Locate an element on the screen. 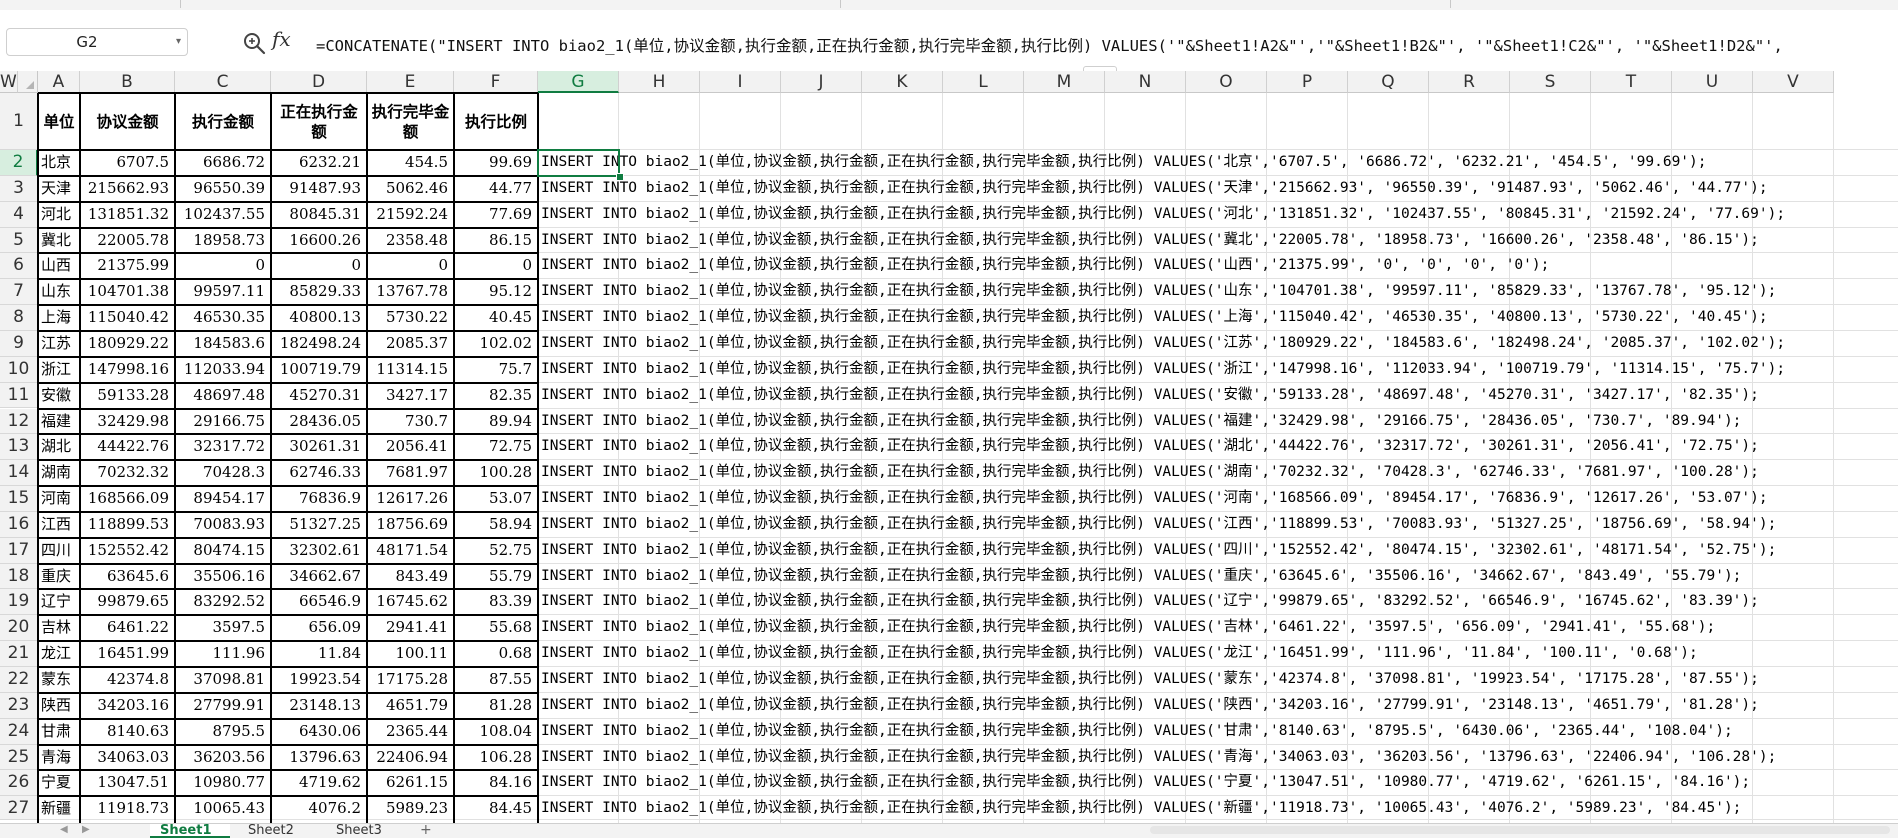 Image resolution: width=1898 pixels, height=838 pixels. column-header-h: H is located at coordinates (659, 82).